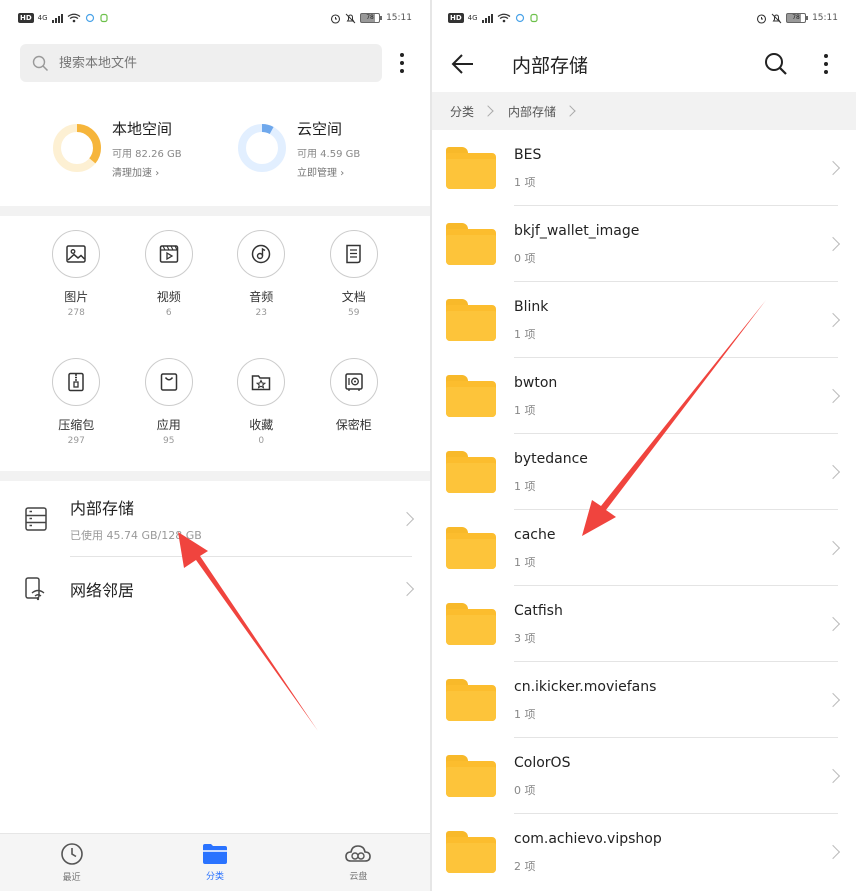  Describe the element at coordinates (317, 173) in the screenshot. I see `manage-now-label: 立即管理` at that location.